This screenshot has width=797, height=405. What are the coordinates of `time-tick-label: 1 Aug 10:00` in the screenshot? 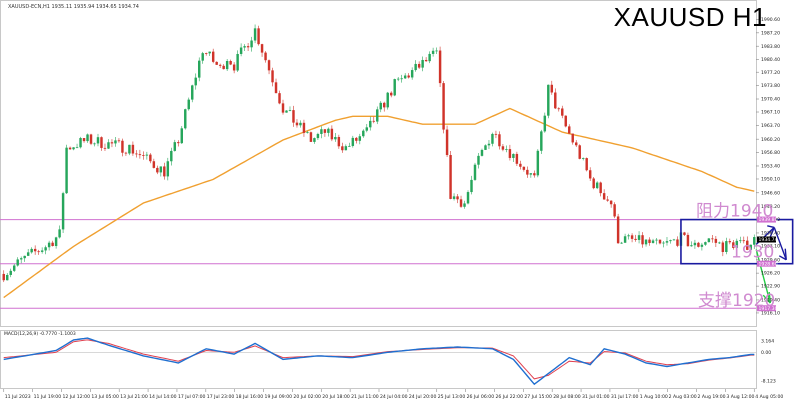 It's located at (654, 397).